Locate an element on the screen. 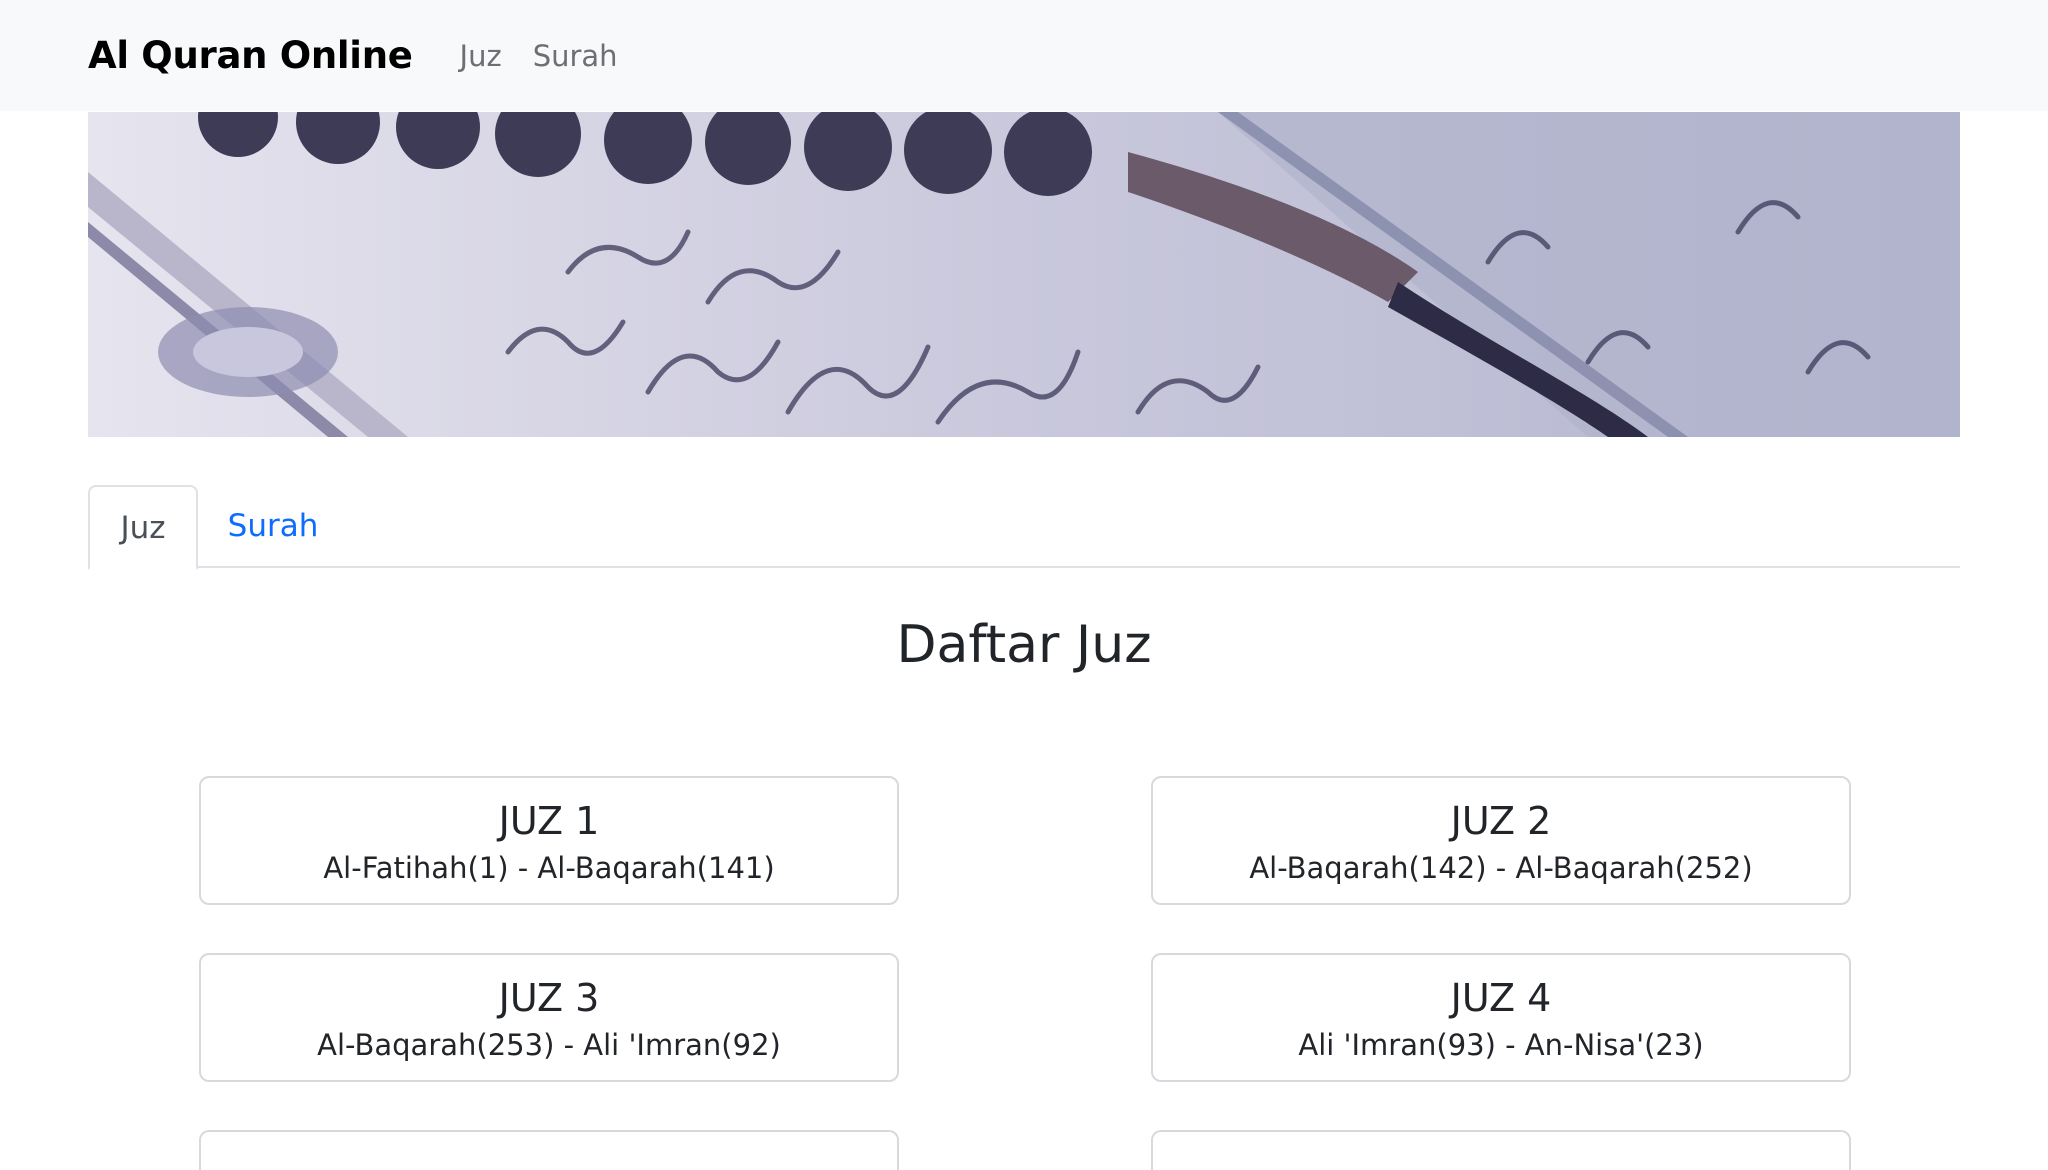 This screenshot has height=1170, width=2048. juz-card-2: JUZ 2 Al-Baqarah(142) - Al-Baqarah(252) is located at coordinates (1501, 840).